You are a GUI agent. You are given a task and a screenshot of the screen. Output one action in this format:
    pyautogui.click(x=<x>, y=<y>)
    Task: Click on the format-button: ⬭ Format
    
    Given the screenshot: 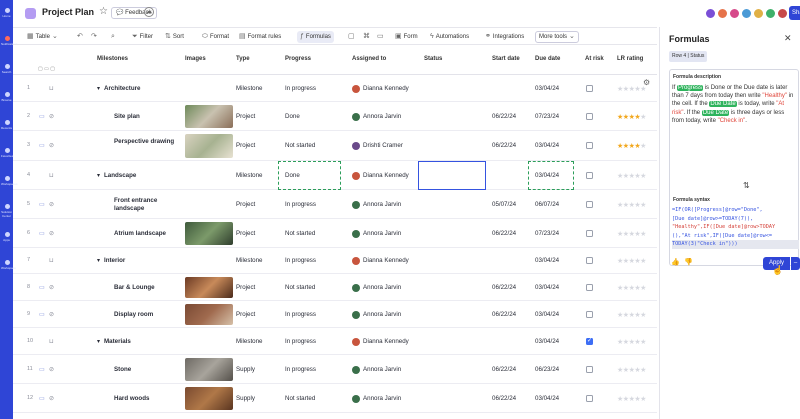 What is the action you would take?
    pyautogui.click(x=215, y=37)
    